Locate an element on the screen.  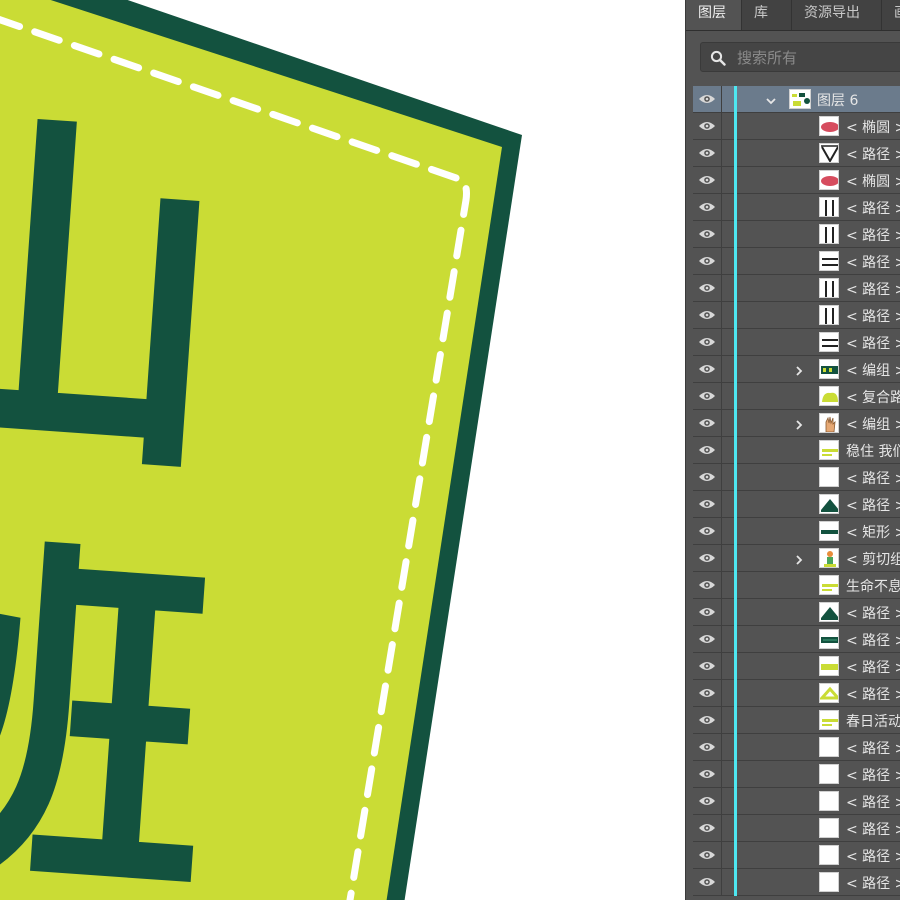
layer-name: 图层 6 is located at coordinates (837, 100).